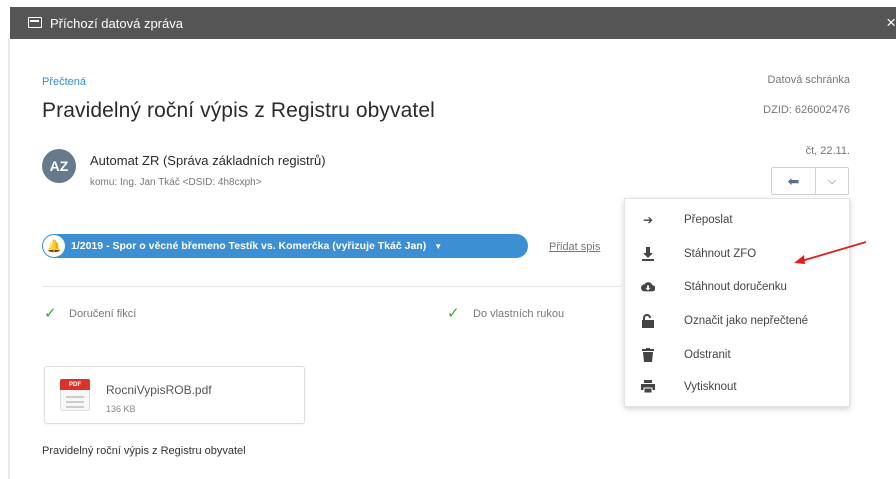  What do you see at coordinates (116, 23) in the screenshot?
I see `window-title: Příchozí datová zpráva` at bounding box center [116, 23].